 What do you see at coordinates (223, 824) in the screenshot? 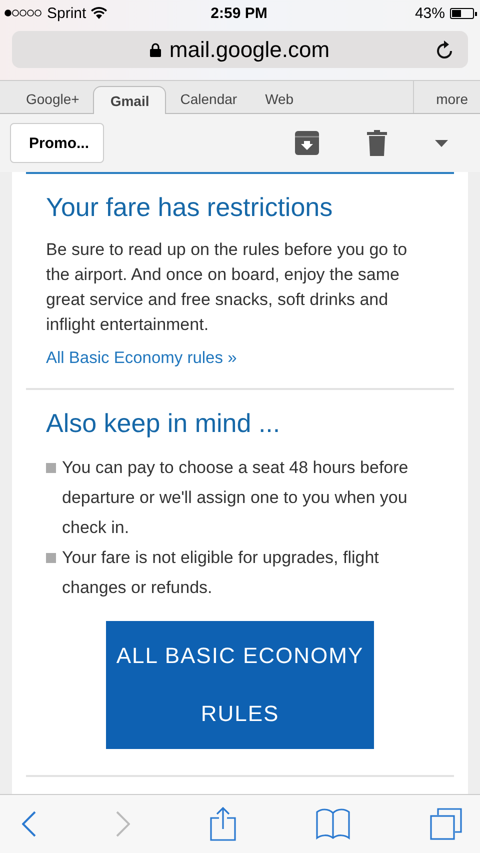
I see `share-icon` at bounding box center [223, 824].